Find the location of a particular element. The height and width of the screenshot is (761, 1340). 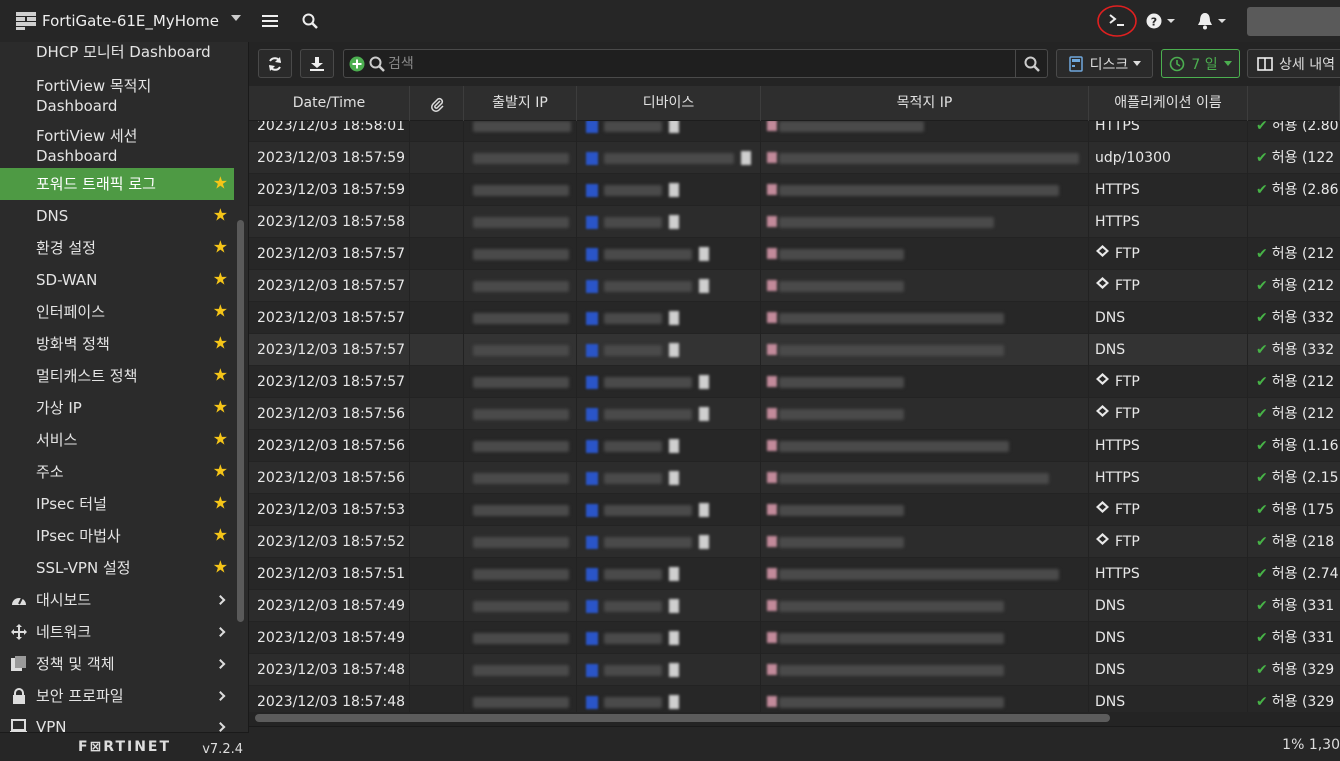

column-header-source-ip: 출발지 IP is located at coordinates (520, 103).